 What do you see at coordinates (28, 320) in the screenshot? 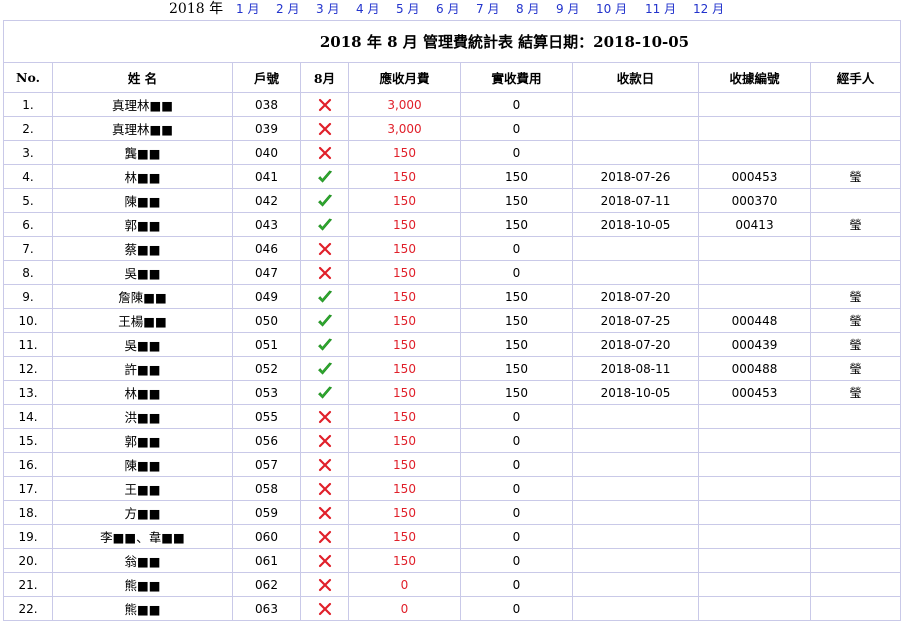
I see `cell-no: 10.` at bounding box center [28, 320].